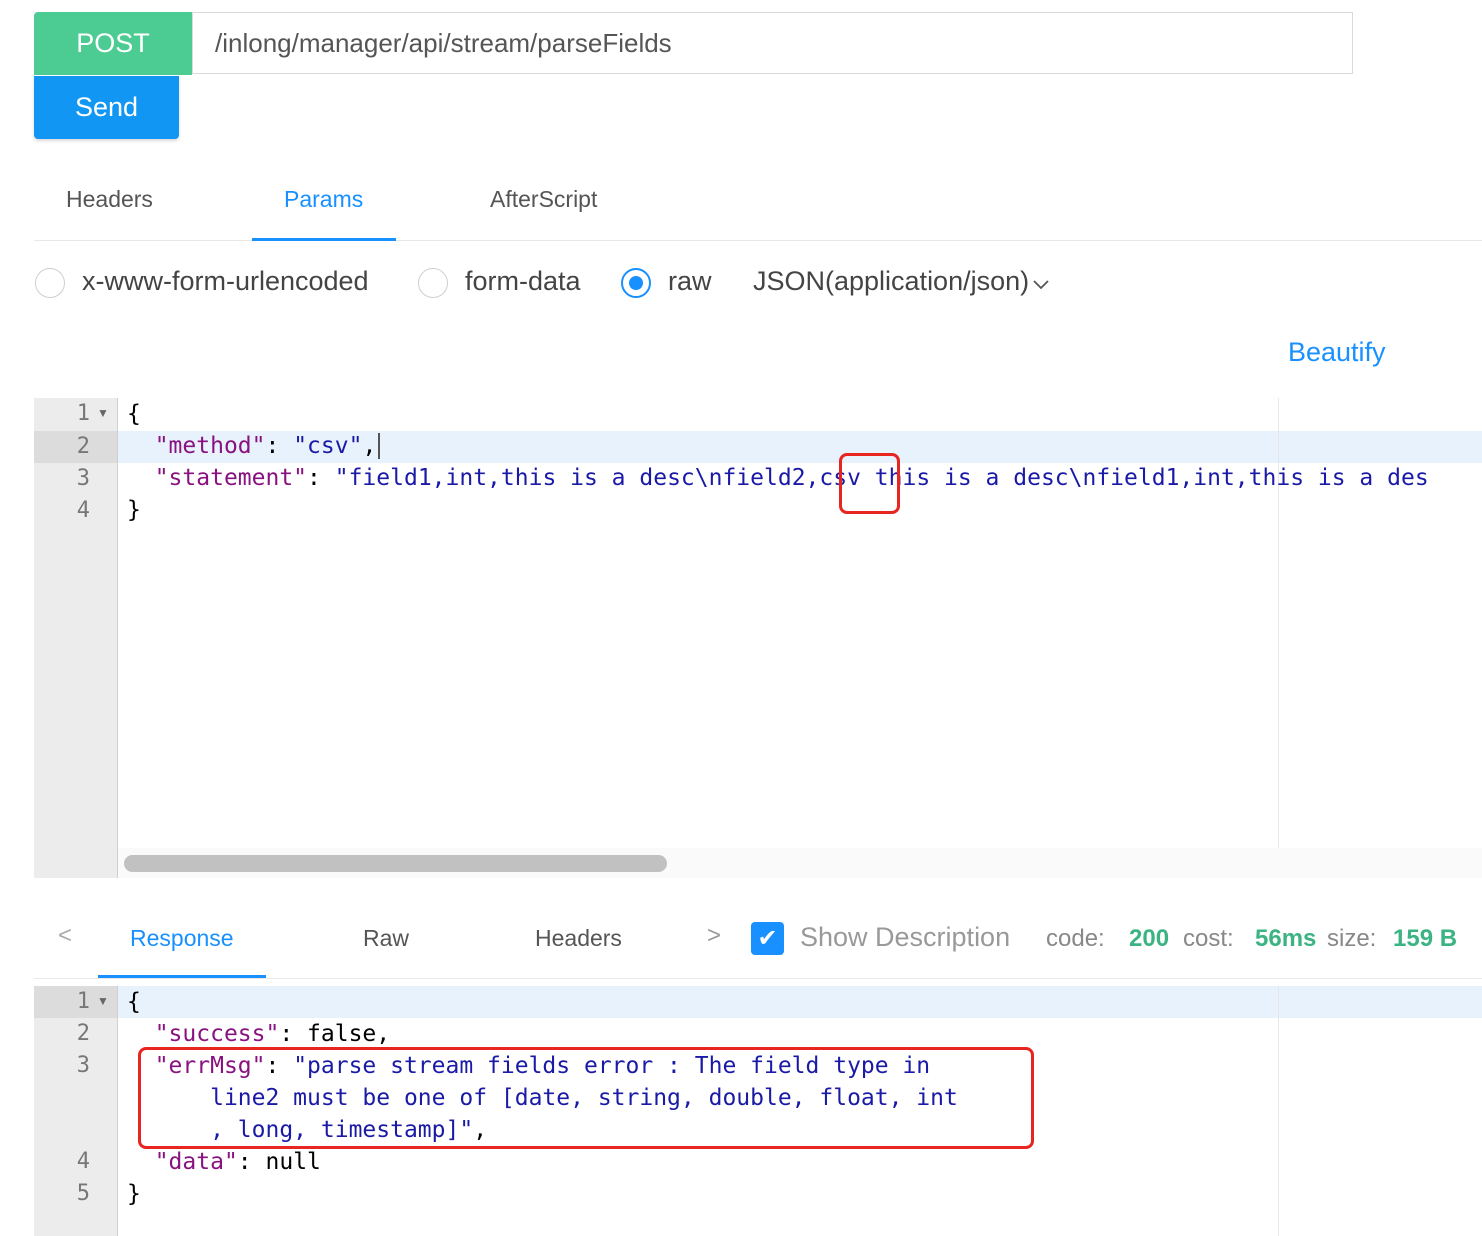  I want to click on radio-raw-label: raw, so click(690, 281).